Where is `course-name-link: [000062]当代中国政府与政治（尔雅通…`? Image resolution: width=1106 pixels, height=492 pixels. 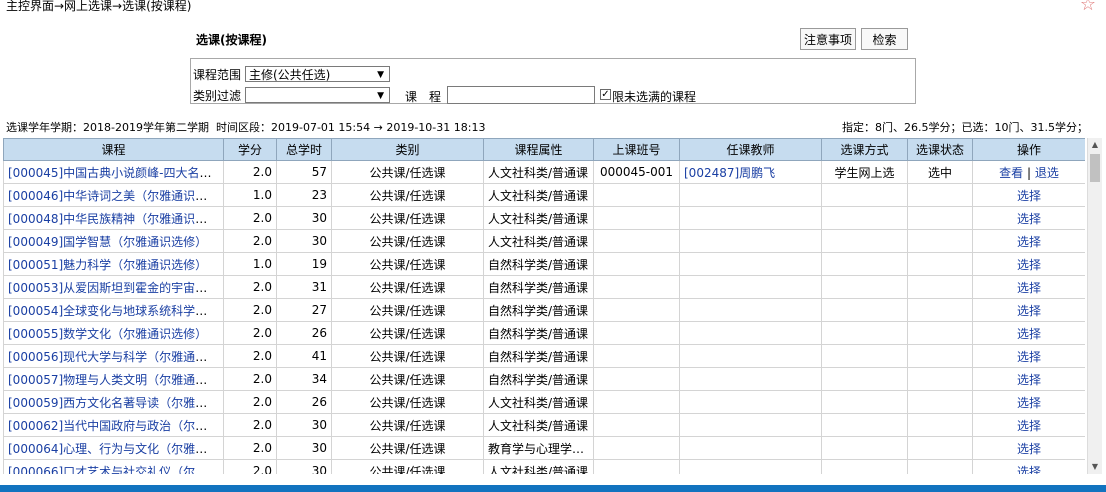
course-name-link: [000062]当代中国政府与政治（尔雅通… is located at coordinates (113, 425).